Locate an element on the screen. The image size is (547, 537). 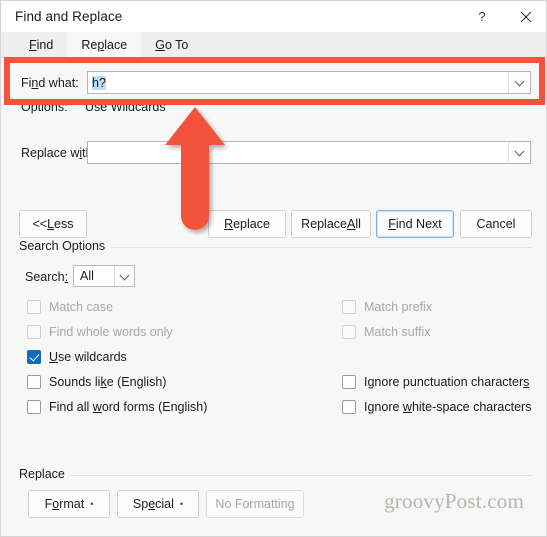
replace-with-combobox is located at coordinates (309, 152).